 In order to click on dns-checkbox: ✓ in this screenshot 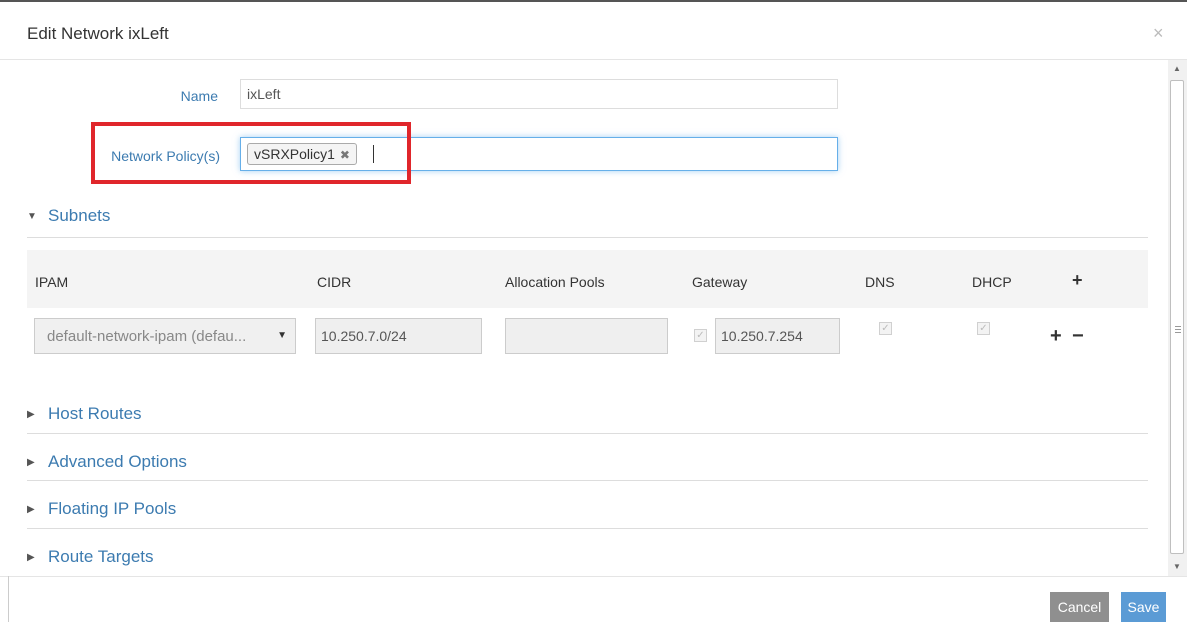, I will do `click(885, 328)`.